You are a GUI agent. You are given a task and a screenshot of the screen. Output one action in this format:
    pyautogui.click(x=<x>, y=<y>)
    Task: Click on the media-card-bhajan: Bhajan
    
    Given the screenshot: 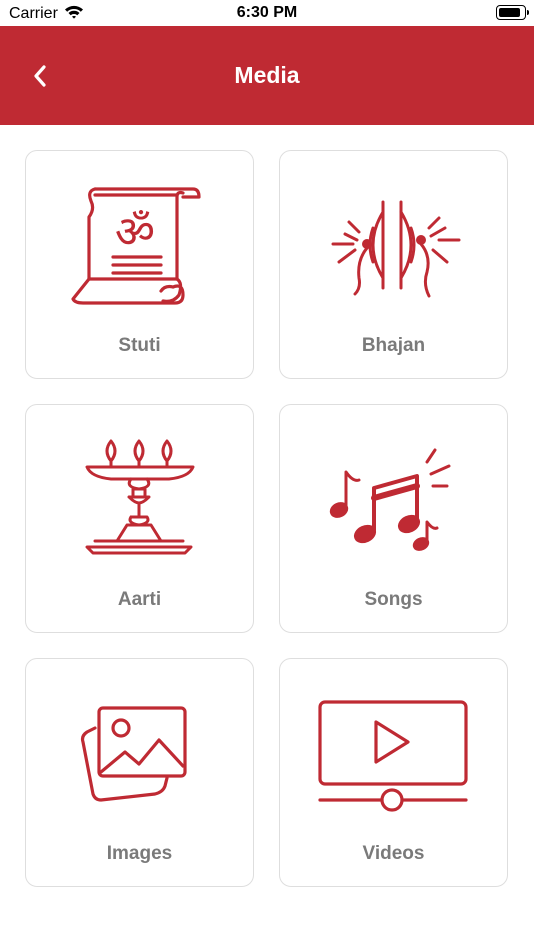 What is the action you would take?
    pyautogui.click(x=393, y=264)
    